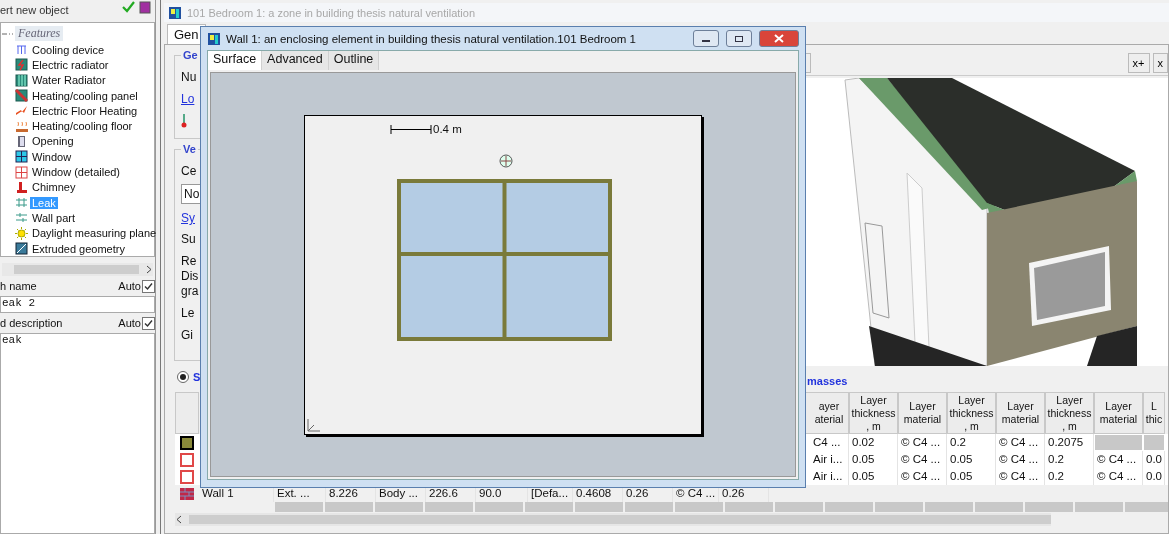 The image size is (1169, 534). I want to click on chimney-icon, so click(21, 187).